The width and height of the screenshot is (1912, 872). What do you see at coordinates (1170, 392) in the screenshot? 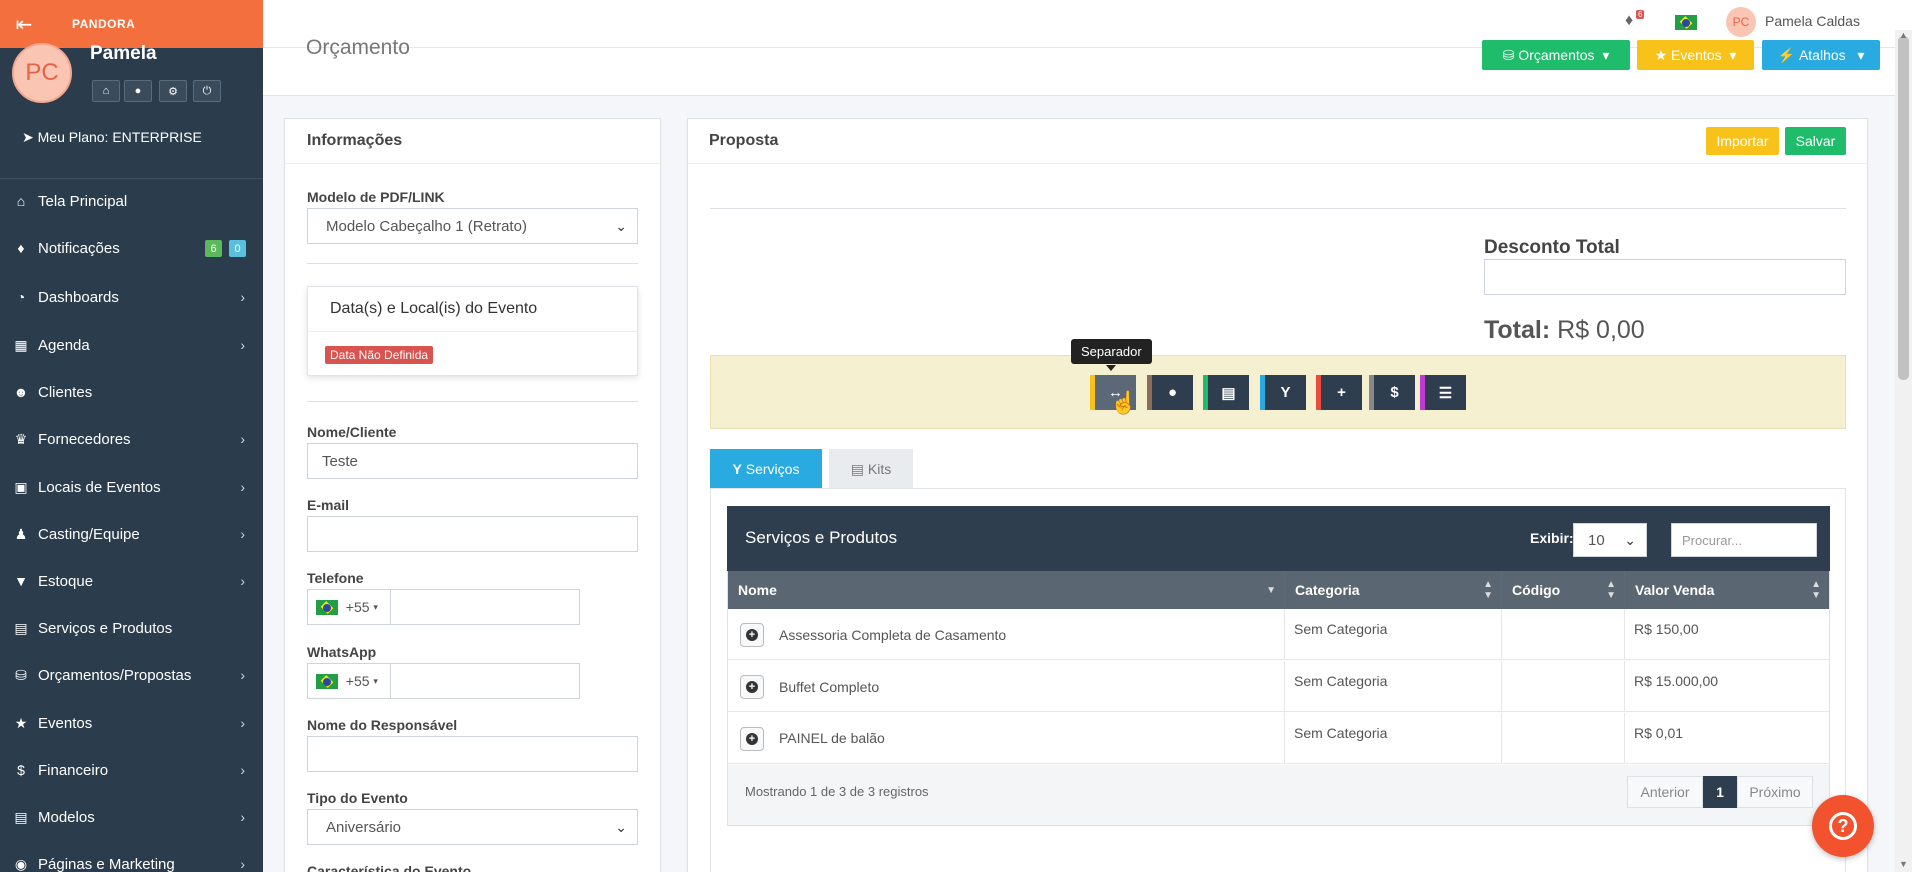
I see `comment-button: ●` at bounding box center [1170, 392].